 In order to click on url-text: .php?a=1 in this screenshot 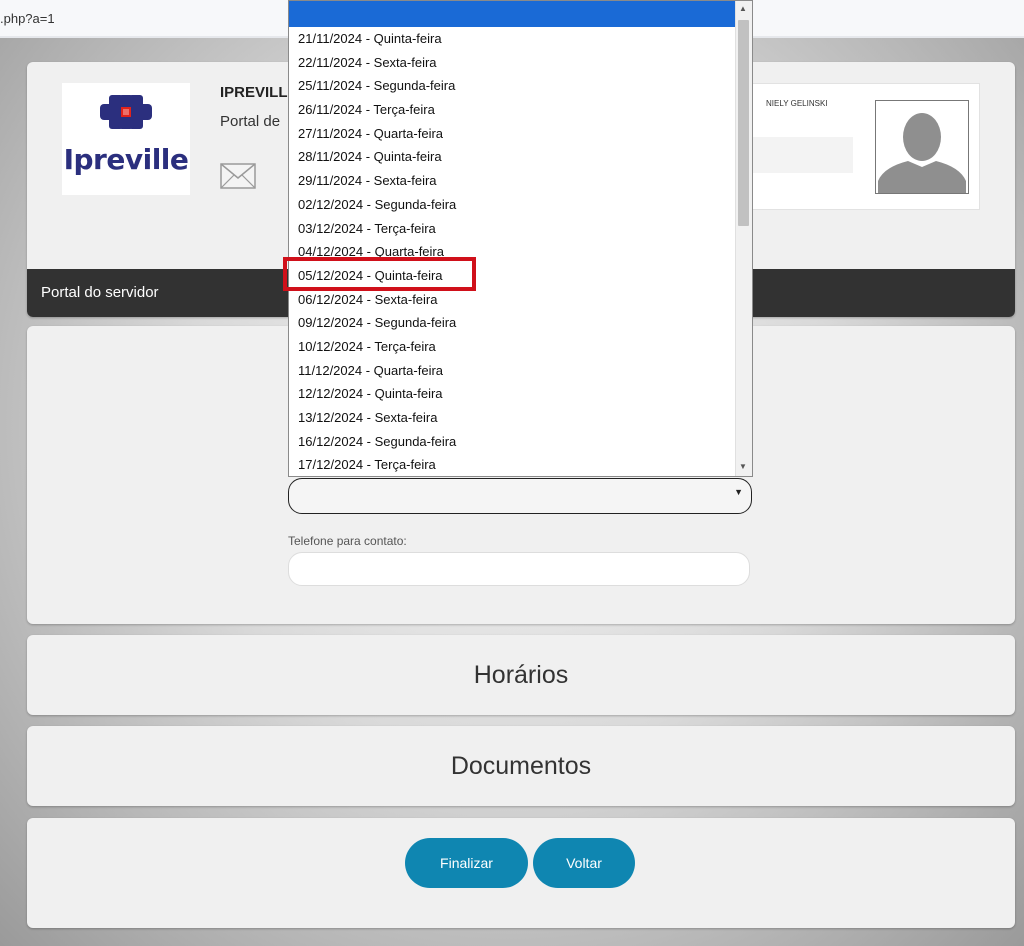, I will do `click(27, 18)`.